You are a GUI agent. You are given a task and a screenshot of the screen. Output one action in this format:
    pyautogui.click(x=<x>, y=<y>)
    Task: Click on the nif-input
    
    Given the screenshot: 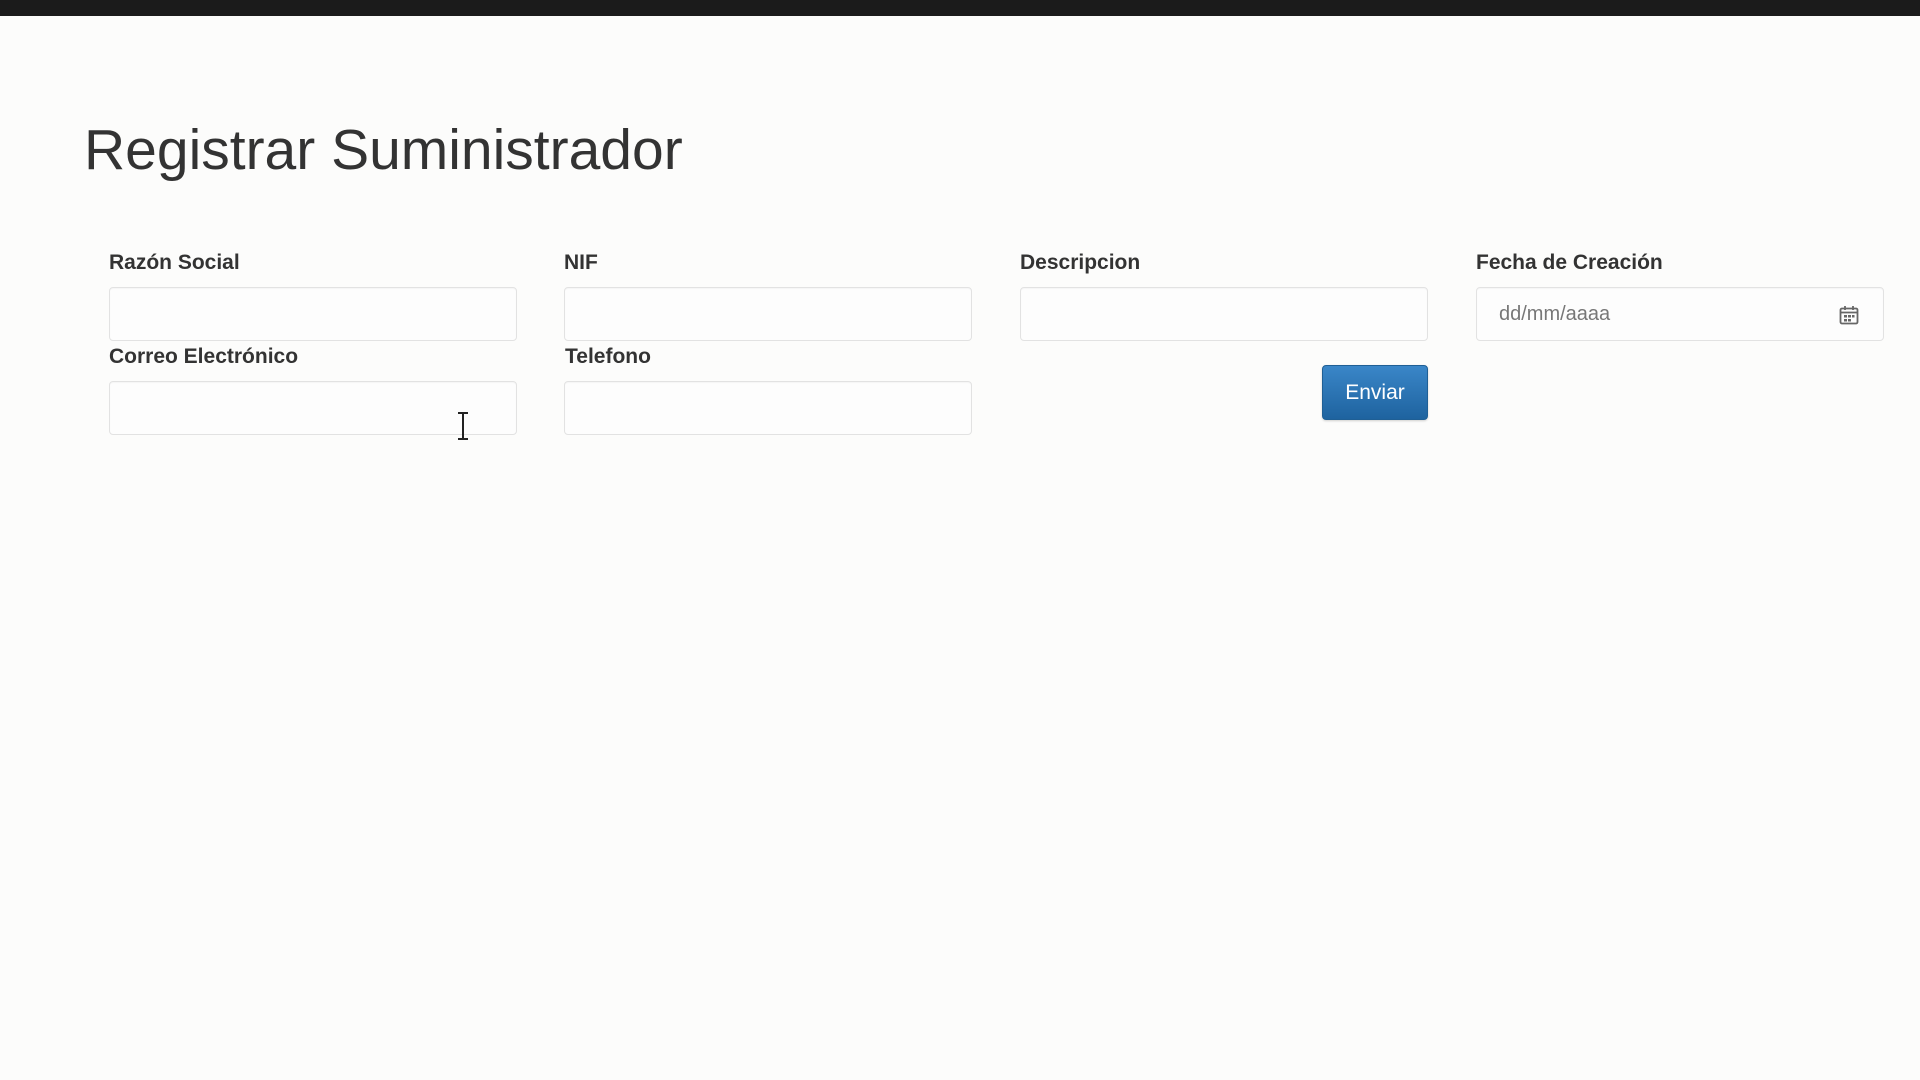 What is the action you would take?
    pyautogui.click(x=768, y=314)
    